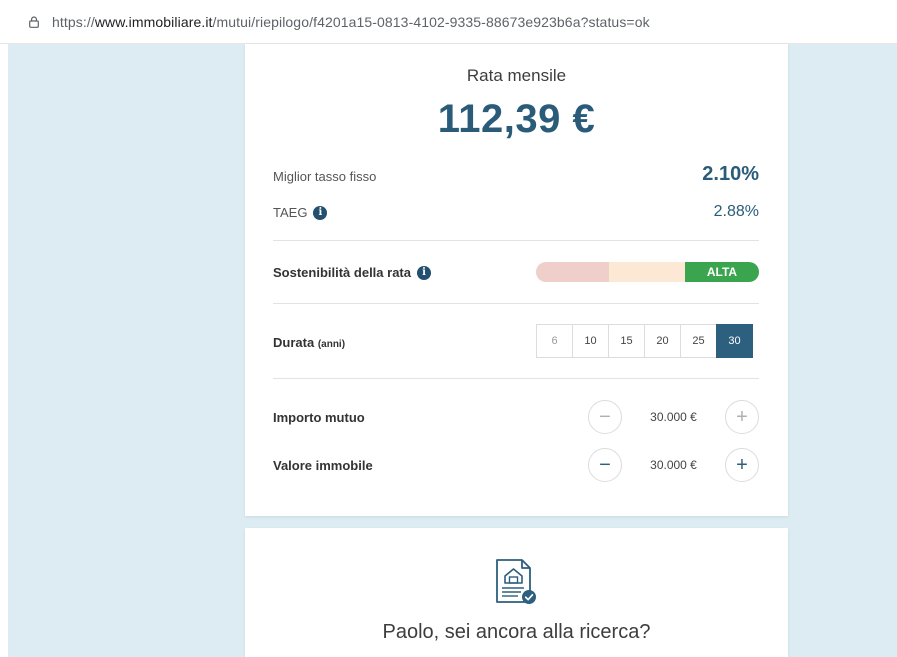 The height and width of the screenshot is (657, 897). I want to click on durata-label-text: Durata, so click(294, 342).